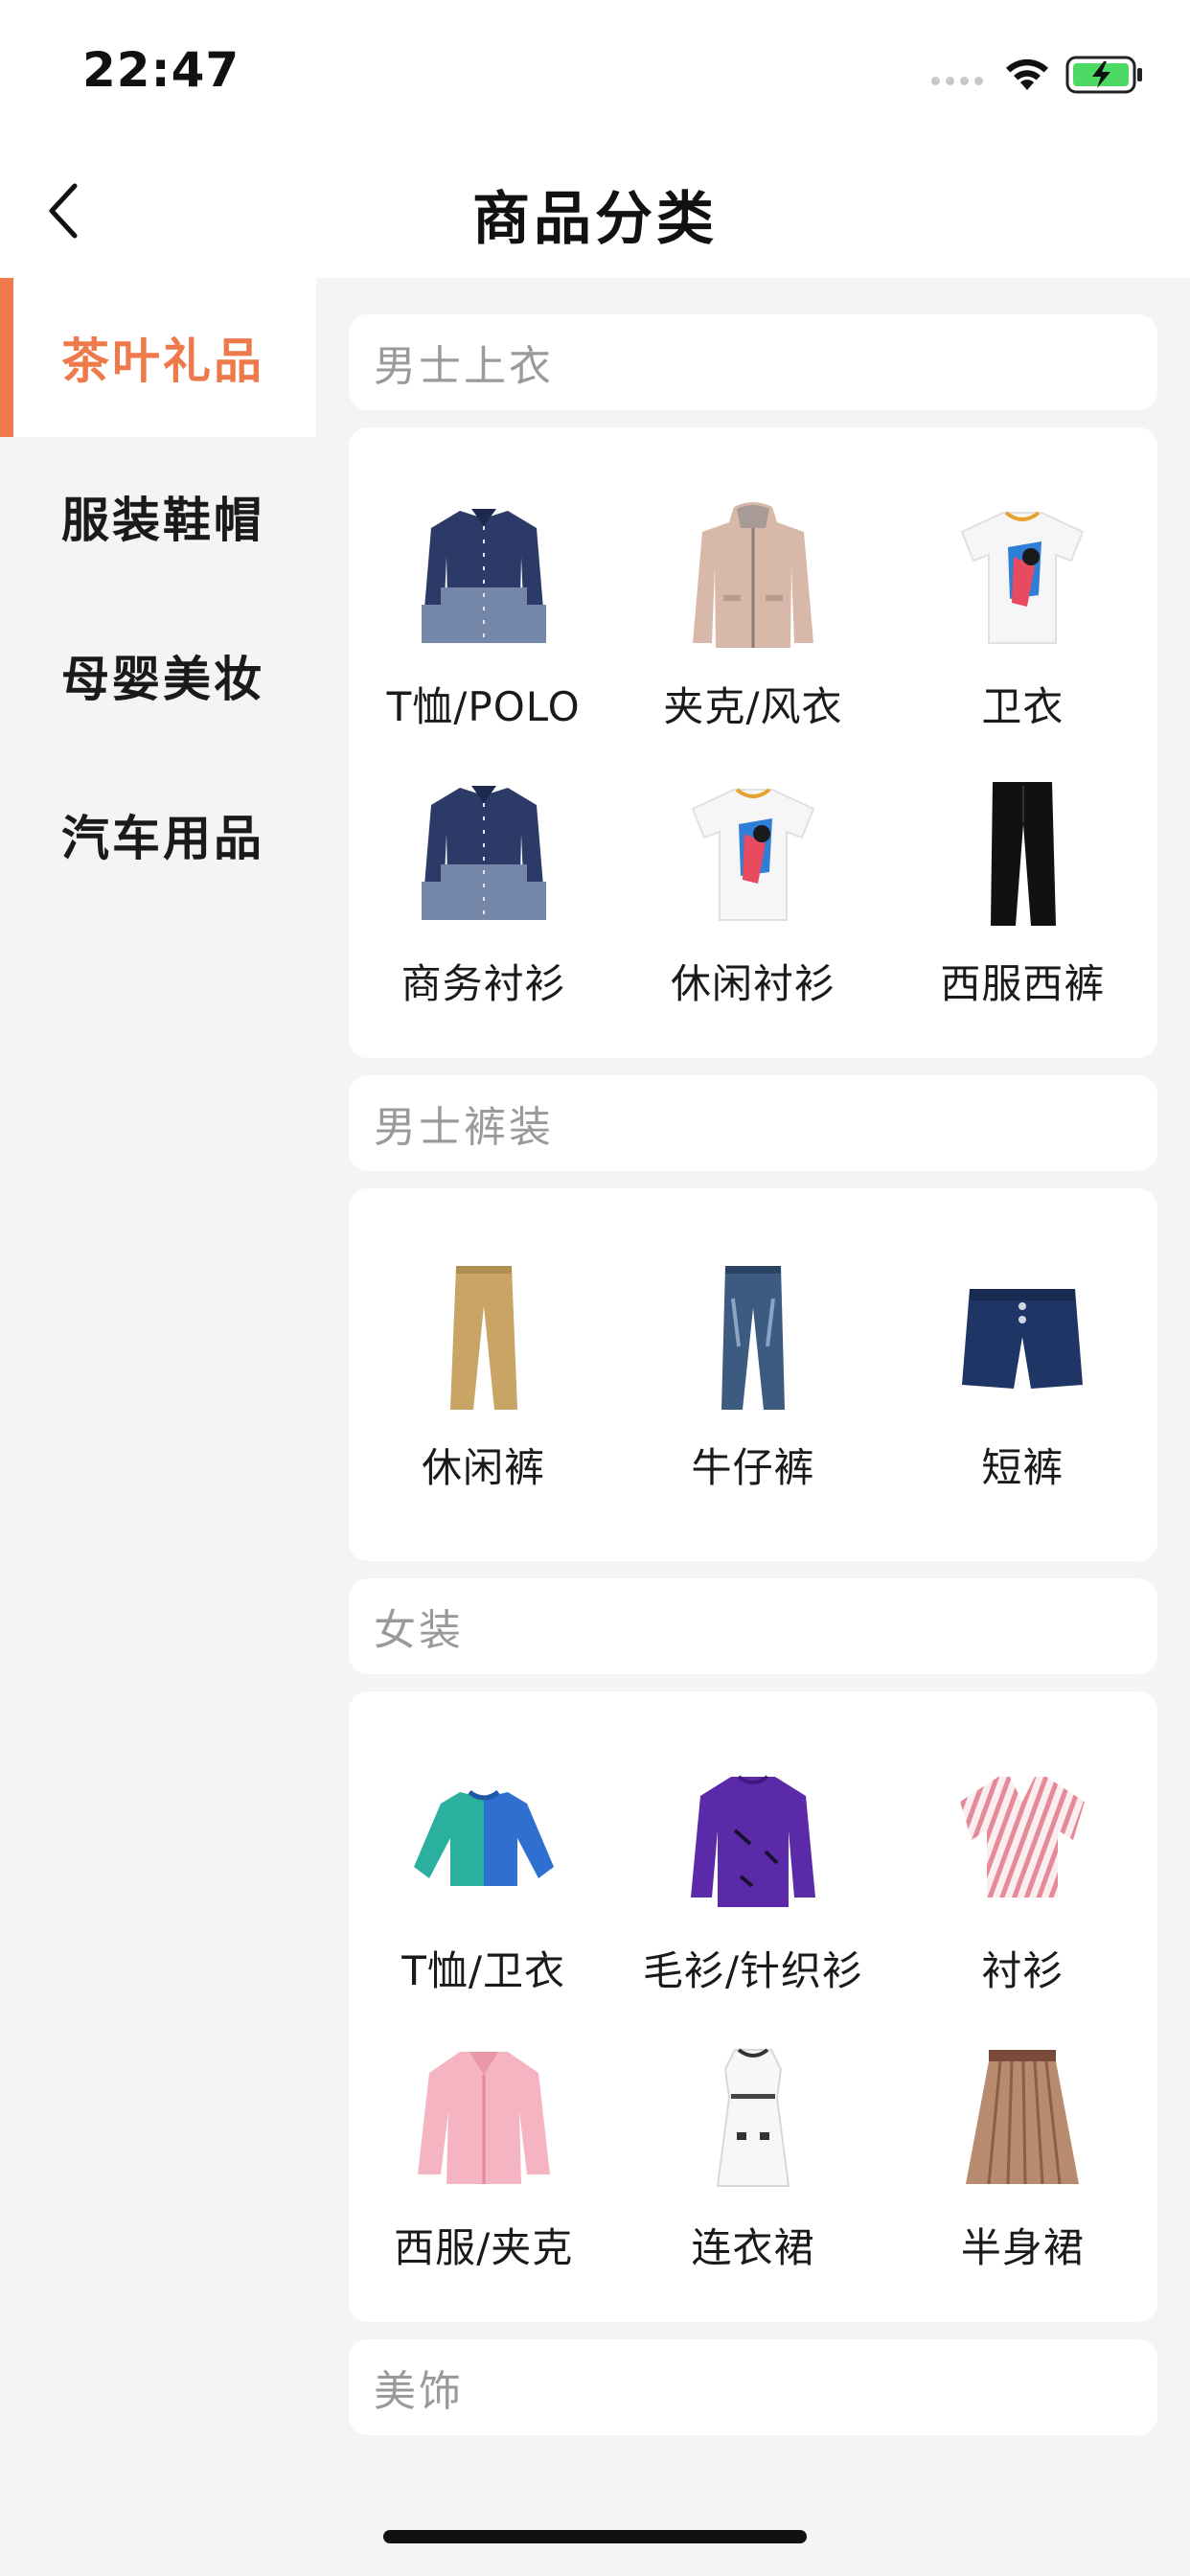 The width and height of the screenshot is (1190, 2576). I want to click on hooded-coat-icon, so click(754, 575).